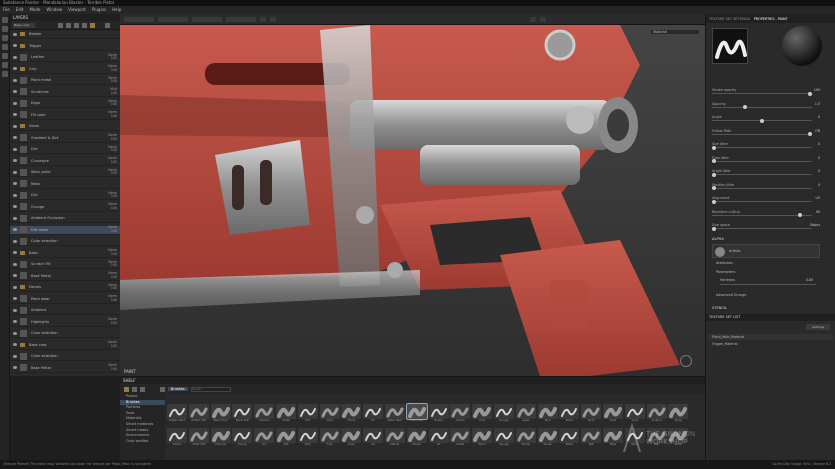 The width and height of the screenshot is (835, 469). I want to click on brush-preset: Grain, so click(351, 439).